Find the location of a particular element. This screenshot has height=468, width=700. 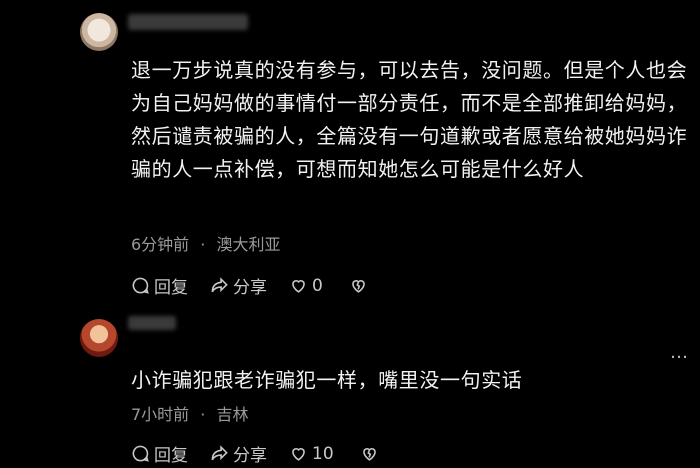

timestamp: 7小时前 is located at coordinates (160, 414).